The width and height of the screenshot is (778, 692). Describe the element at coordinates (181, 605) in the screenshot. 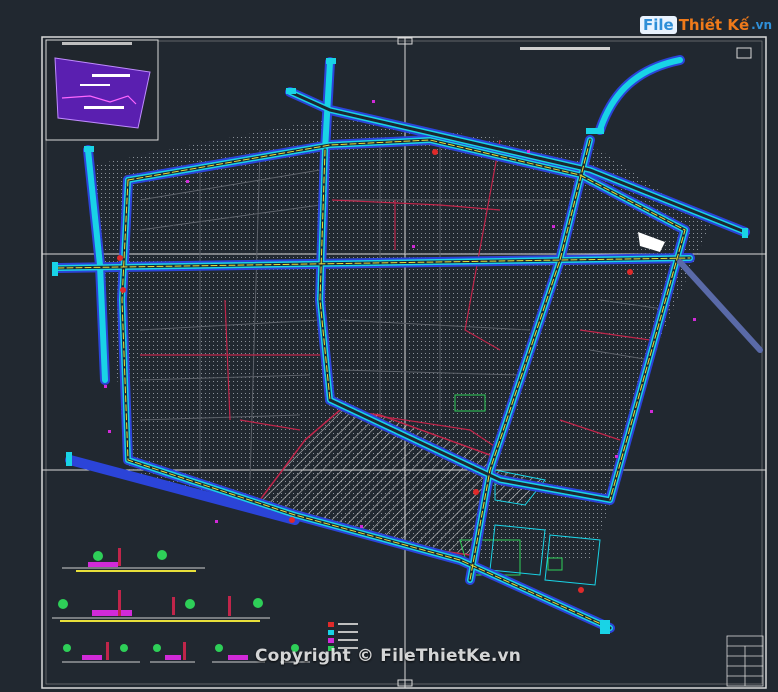

I see `road-cross-sections` at that location.